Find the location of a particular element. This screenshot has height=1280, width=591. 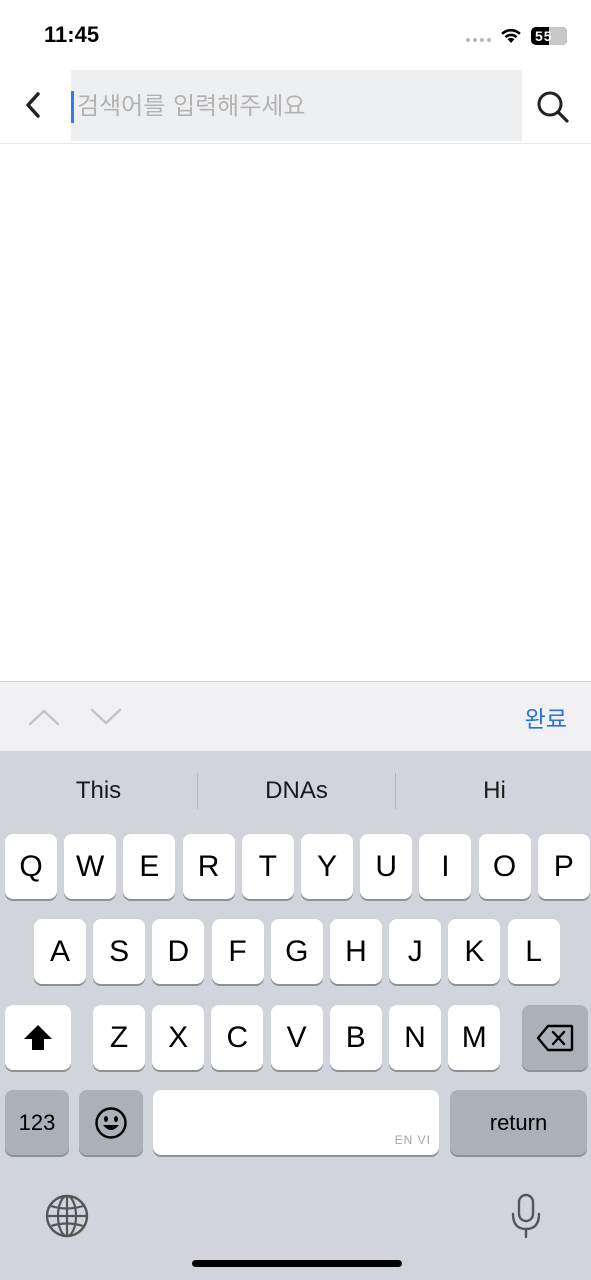

search-field is located at coordinates (296, 105).